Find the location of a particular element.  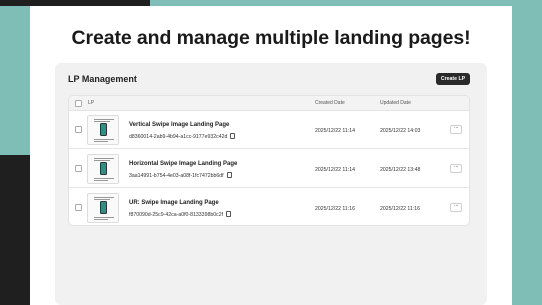

lp-name: Vertical Swipe Image Landing Page is located at coordinates (179, 125).